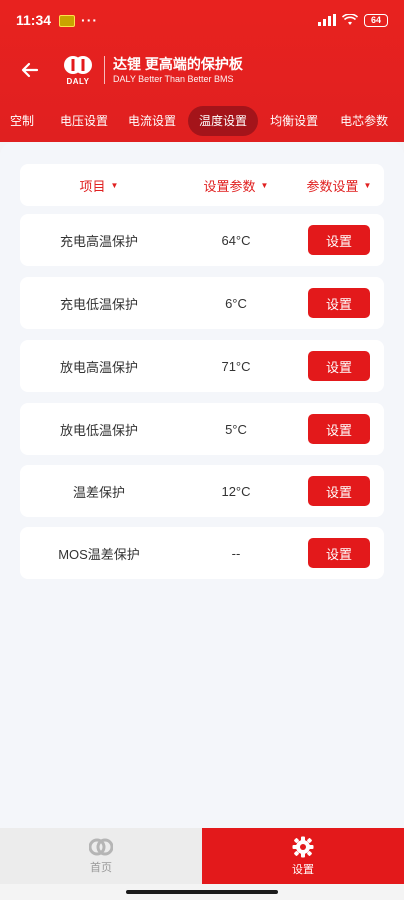  I want to click on header-setting: 参数设置 ▼, so click(339, 185).